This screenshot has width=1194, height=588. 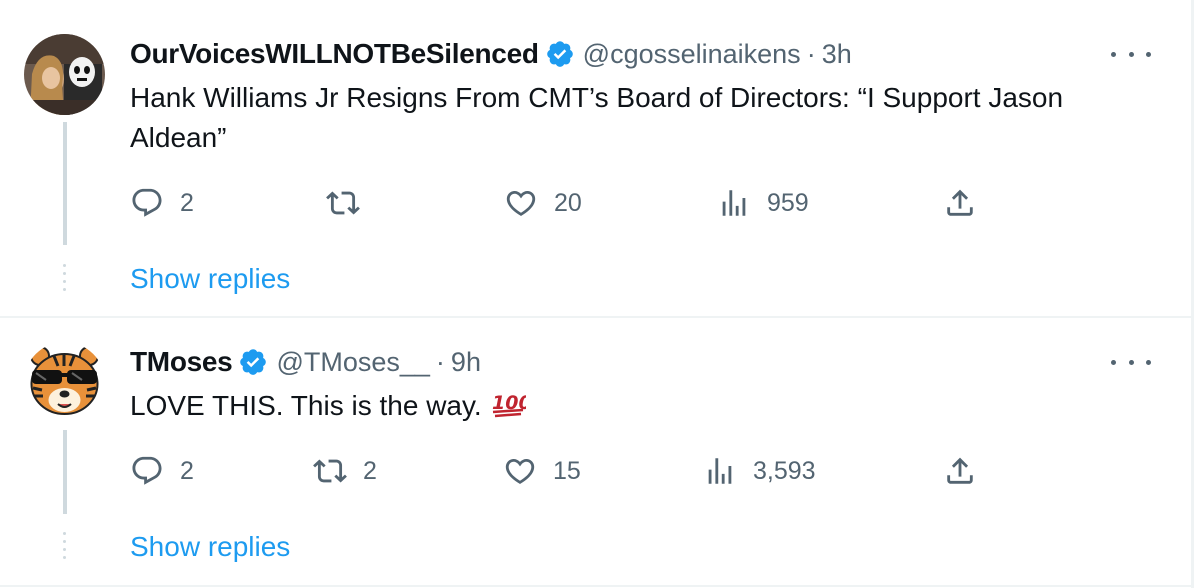 What do you see at coordinates (784, 470) in the screenshot?
I see `view-count: 3,593` at bounding box center [784, 470].